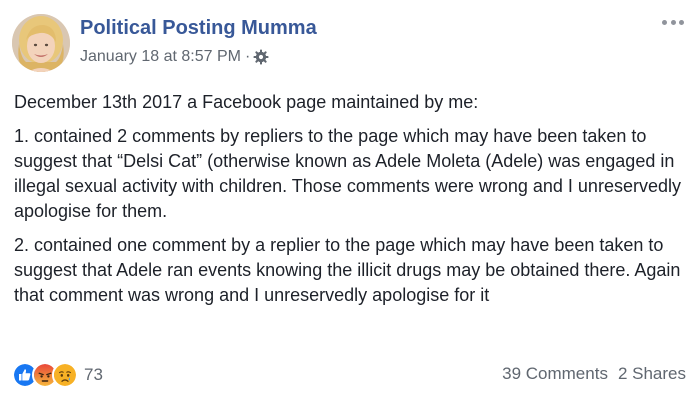 The height and width of the screenshot is (400, 700). What do you see at coordinates (673, 22) in the screenshot?
I see `more-options-icon` at bounding box center [673, 22].